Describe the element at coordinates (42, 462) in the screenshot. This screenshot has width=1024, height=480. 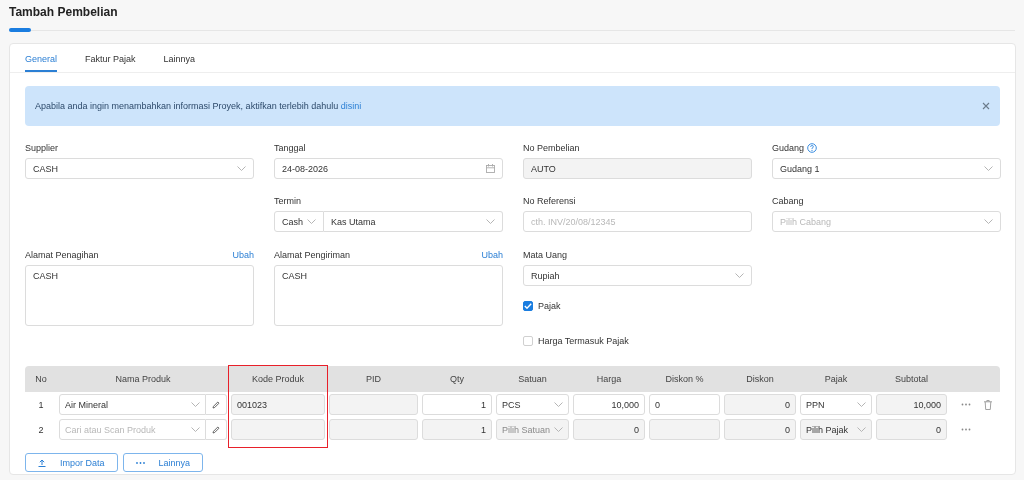
I see `upload-icon` at that location.